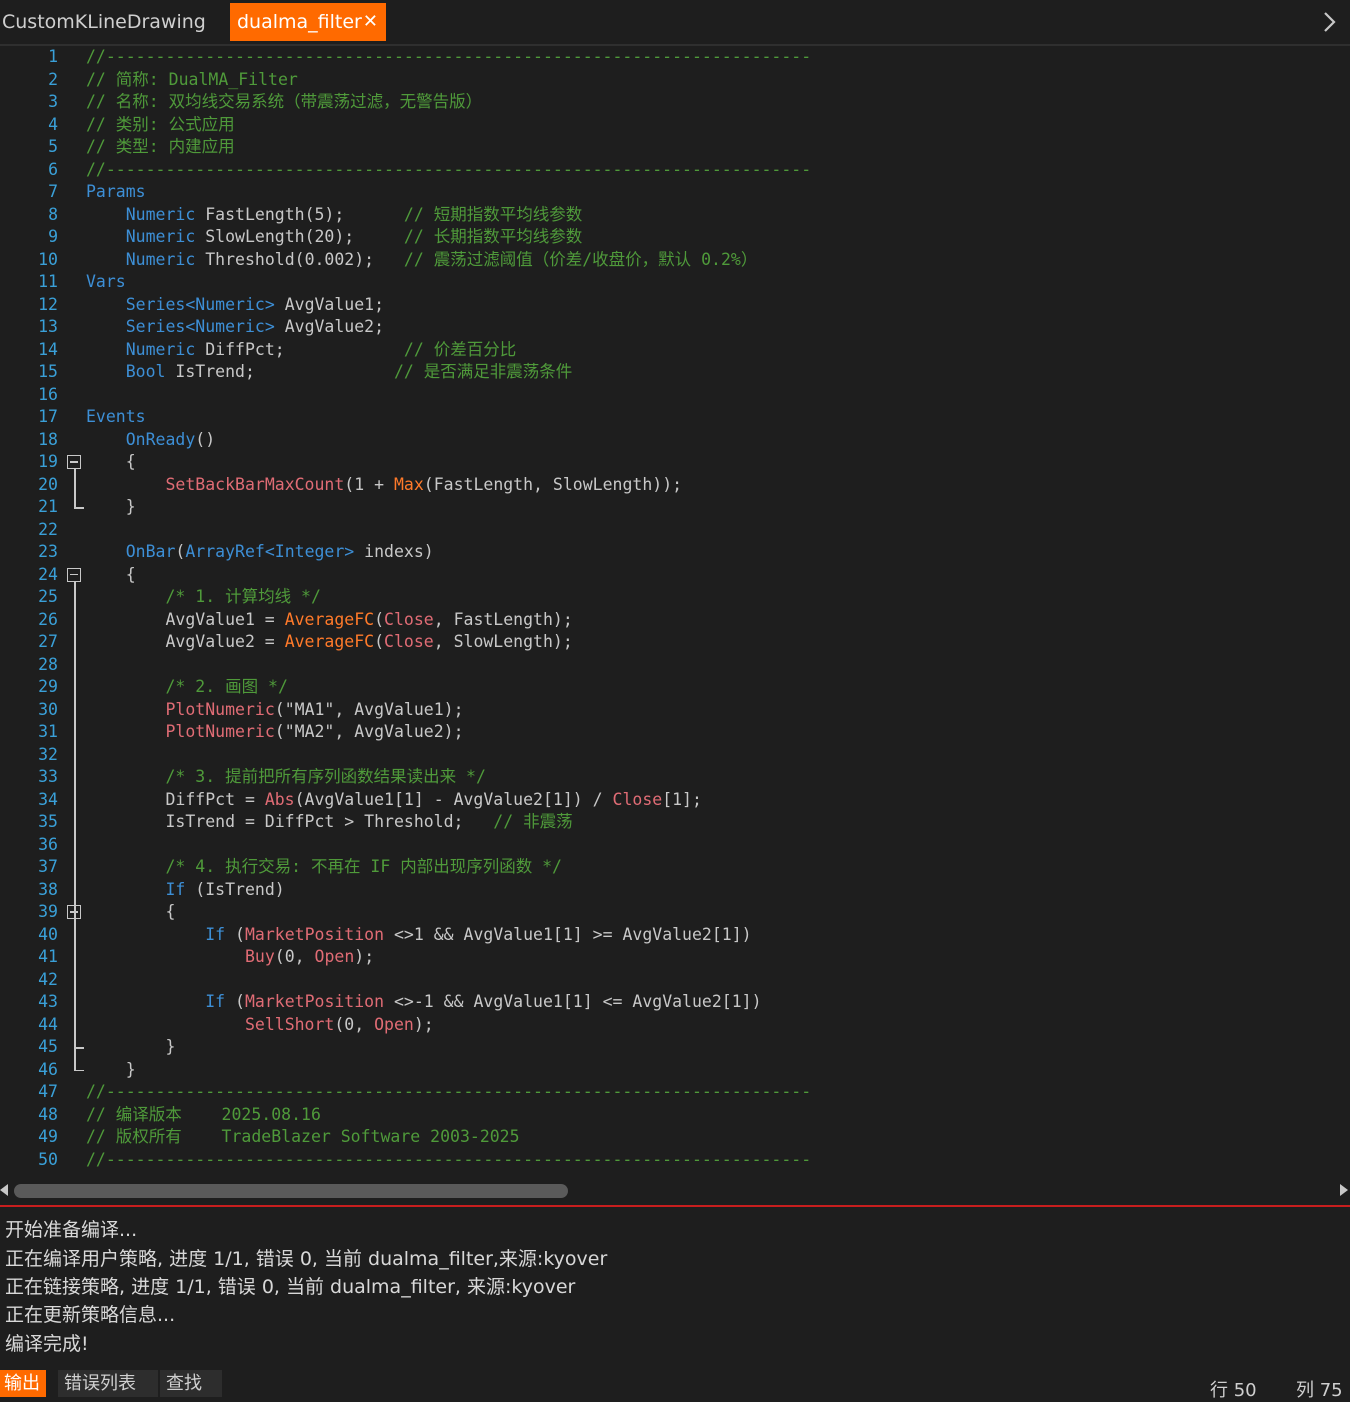 Image resolution: width=1350 pixels, height=1402 pixels. I want to click on code-line: 35 IsTrend = DiffPct > Threshold; // 非震荡, so click(675, 822).